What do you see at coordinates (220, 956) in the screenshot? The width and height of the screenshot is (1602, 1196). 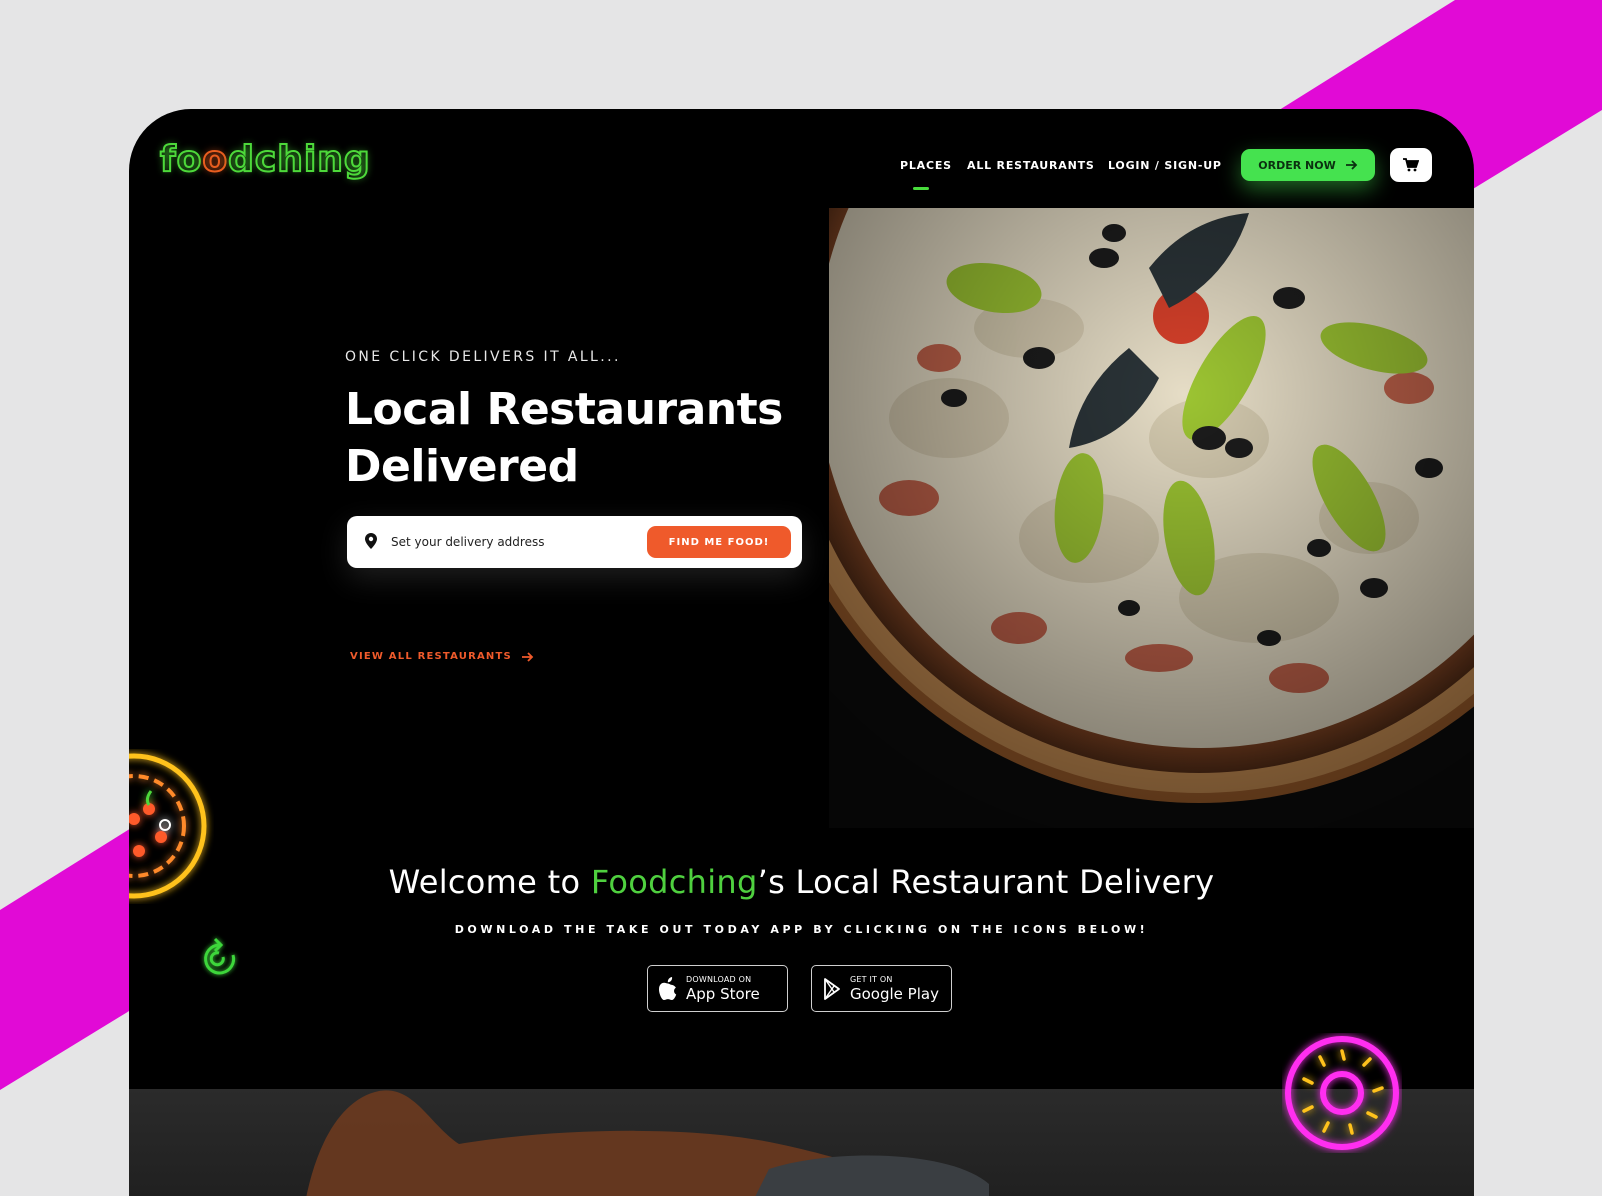 I see `neon-refresh-icon` at bounding box center [220, 956].